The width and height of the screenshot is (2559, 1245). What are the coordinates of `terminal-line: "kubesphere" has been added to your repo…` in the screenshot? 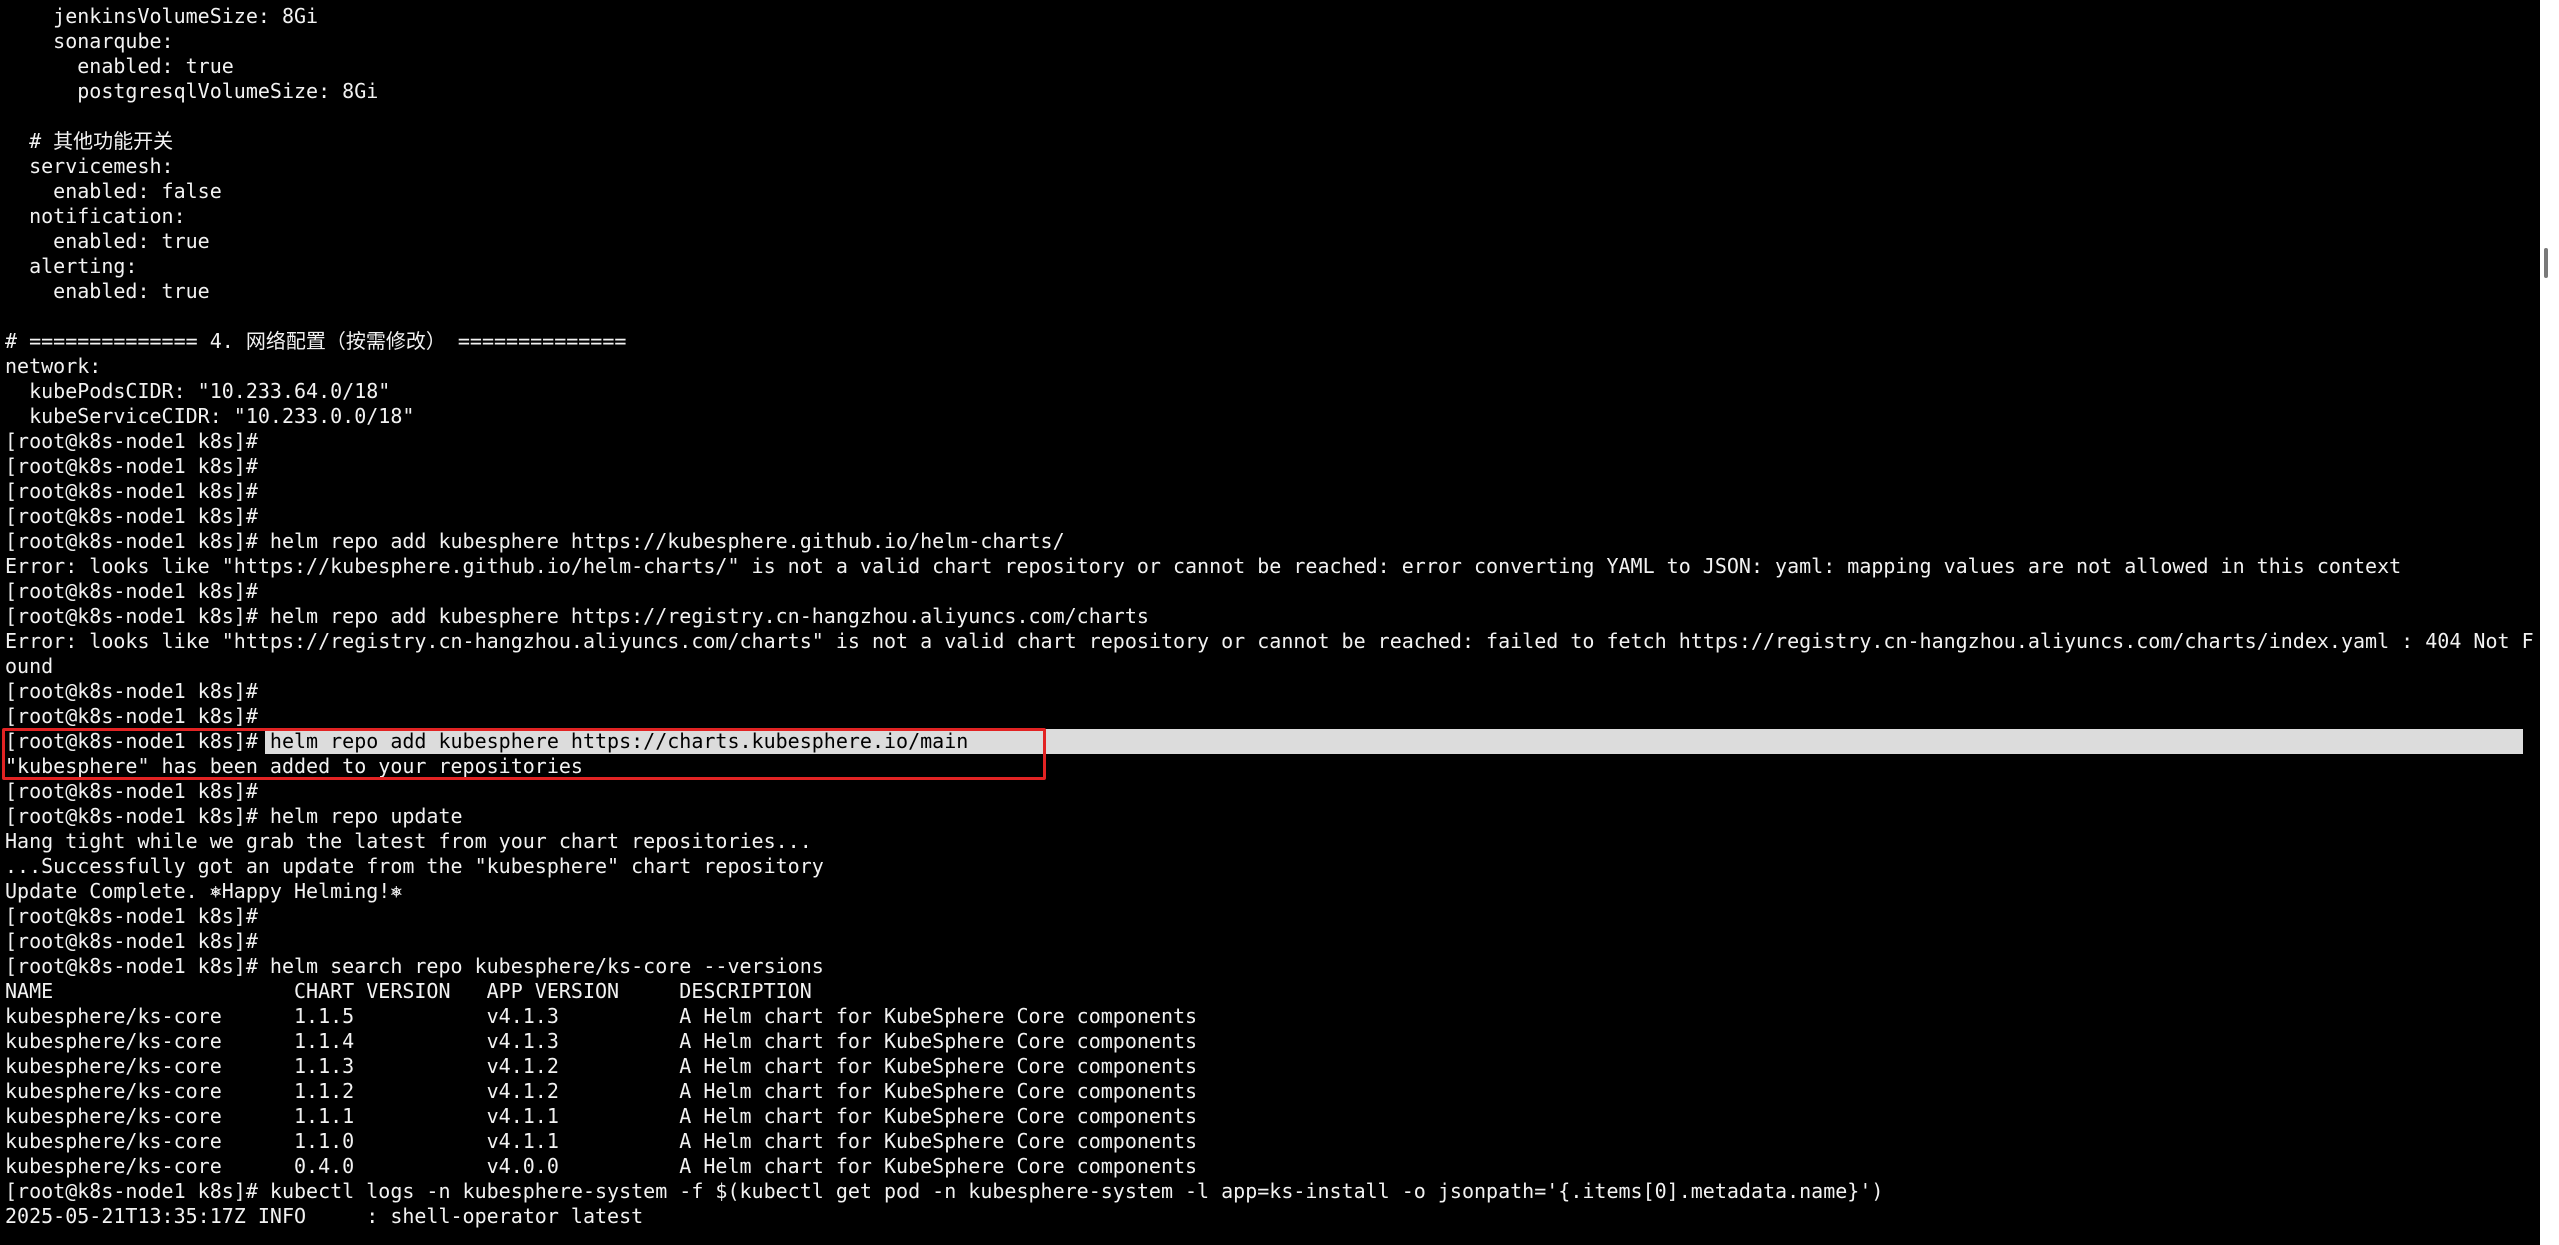 It's located at (294, 766).